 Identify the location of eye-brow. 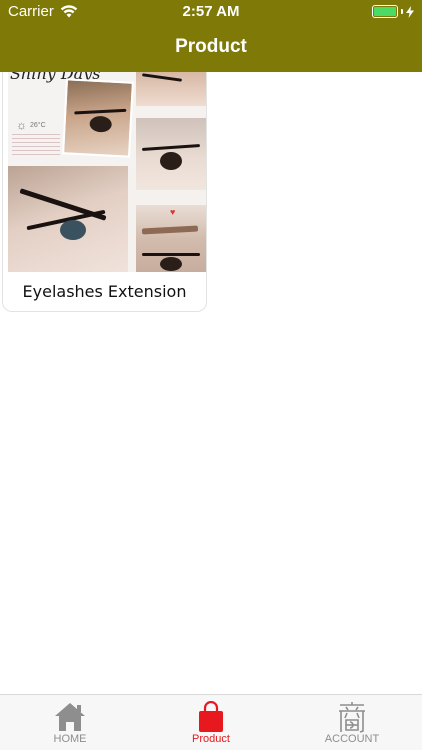
(170, 230).